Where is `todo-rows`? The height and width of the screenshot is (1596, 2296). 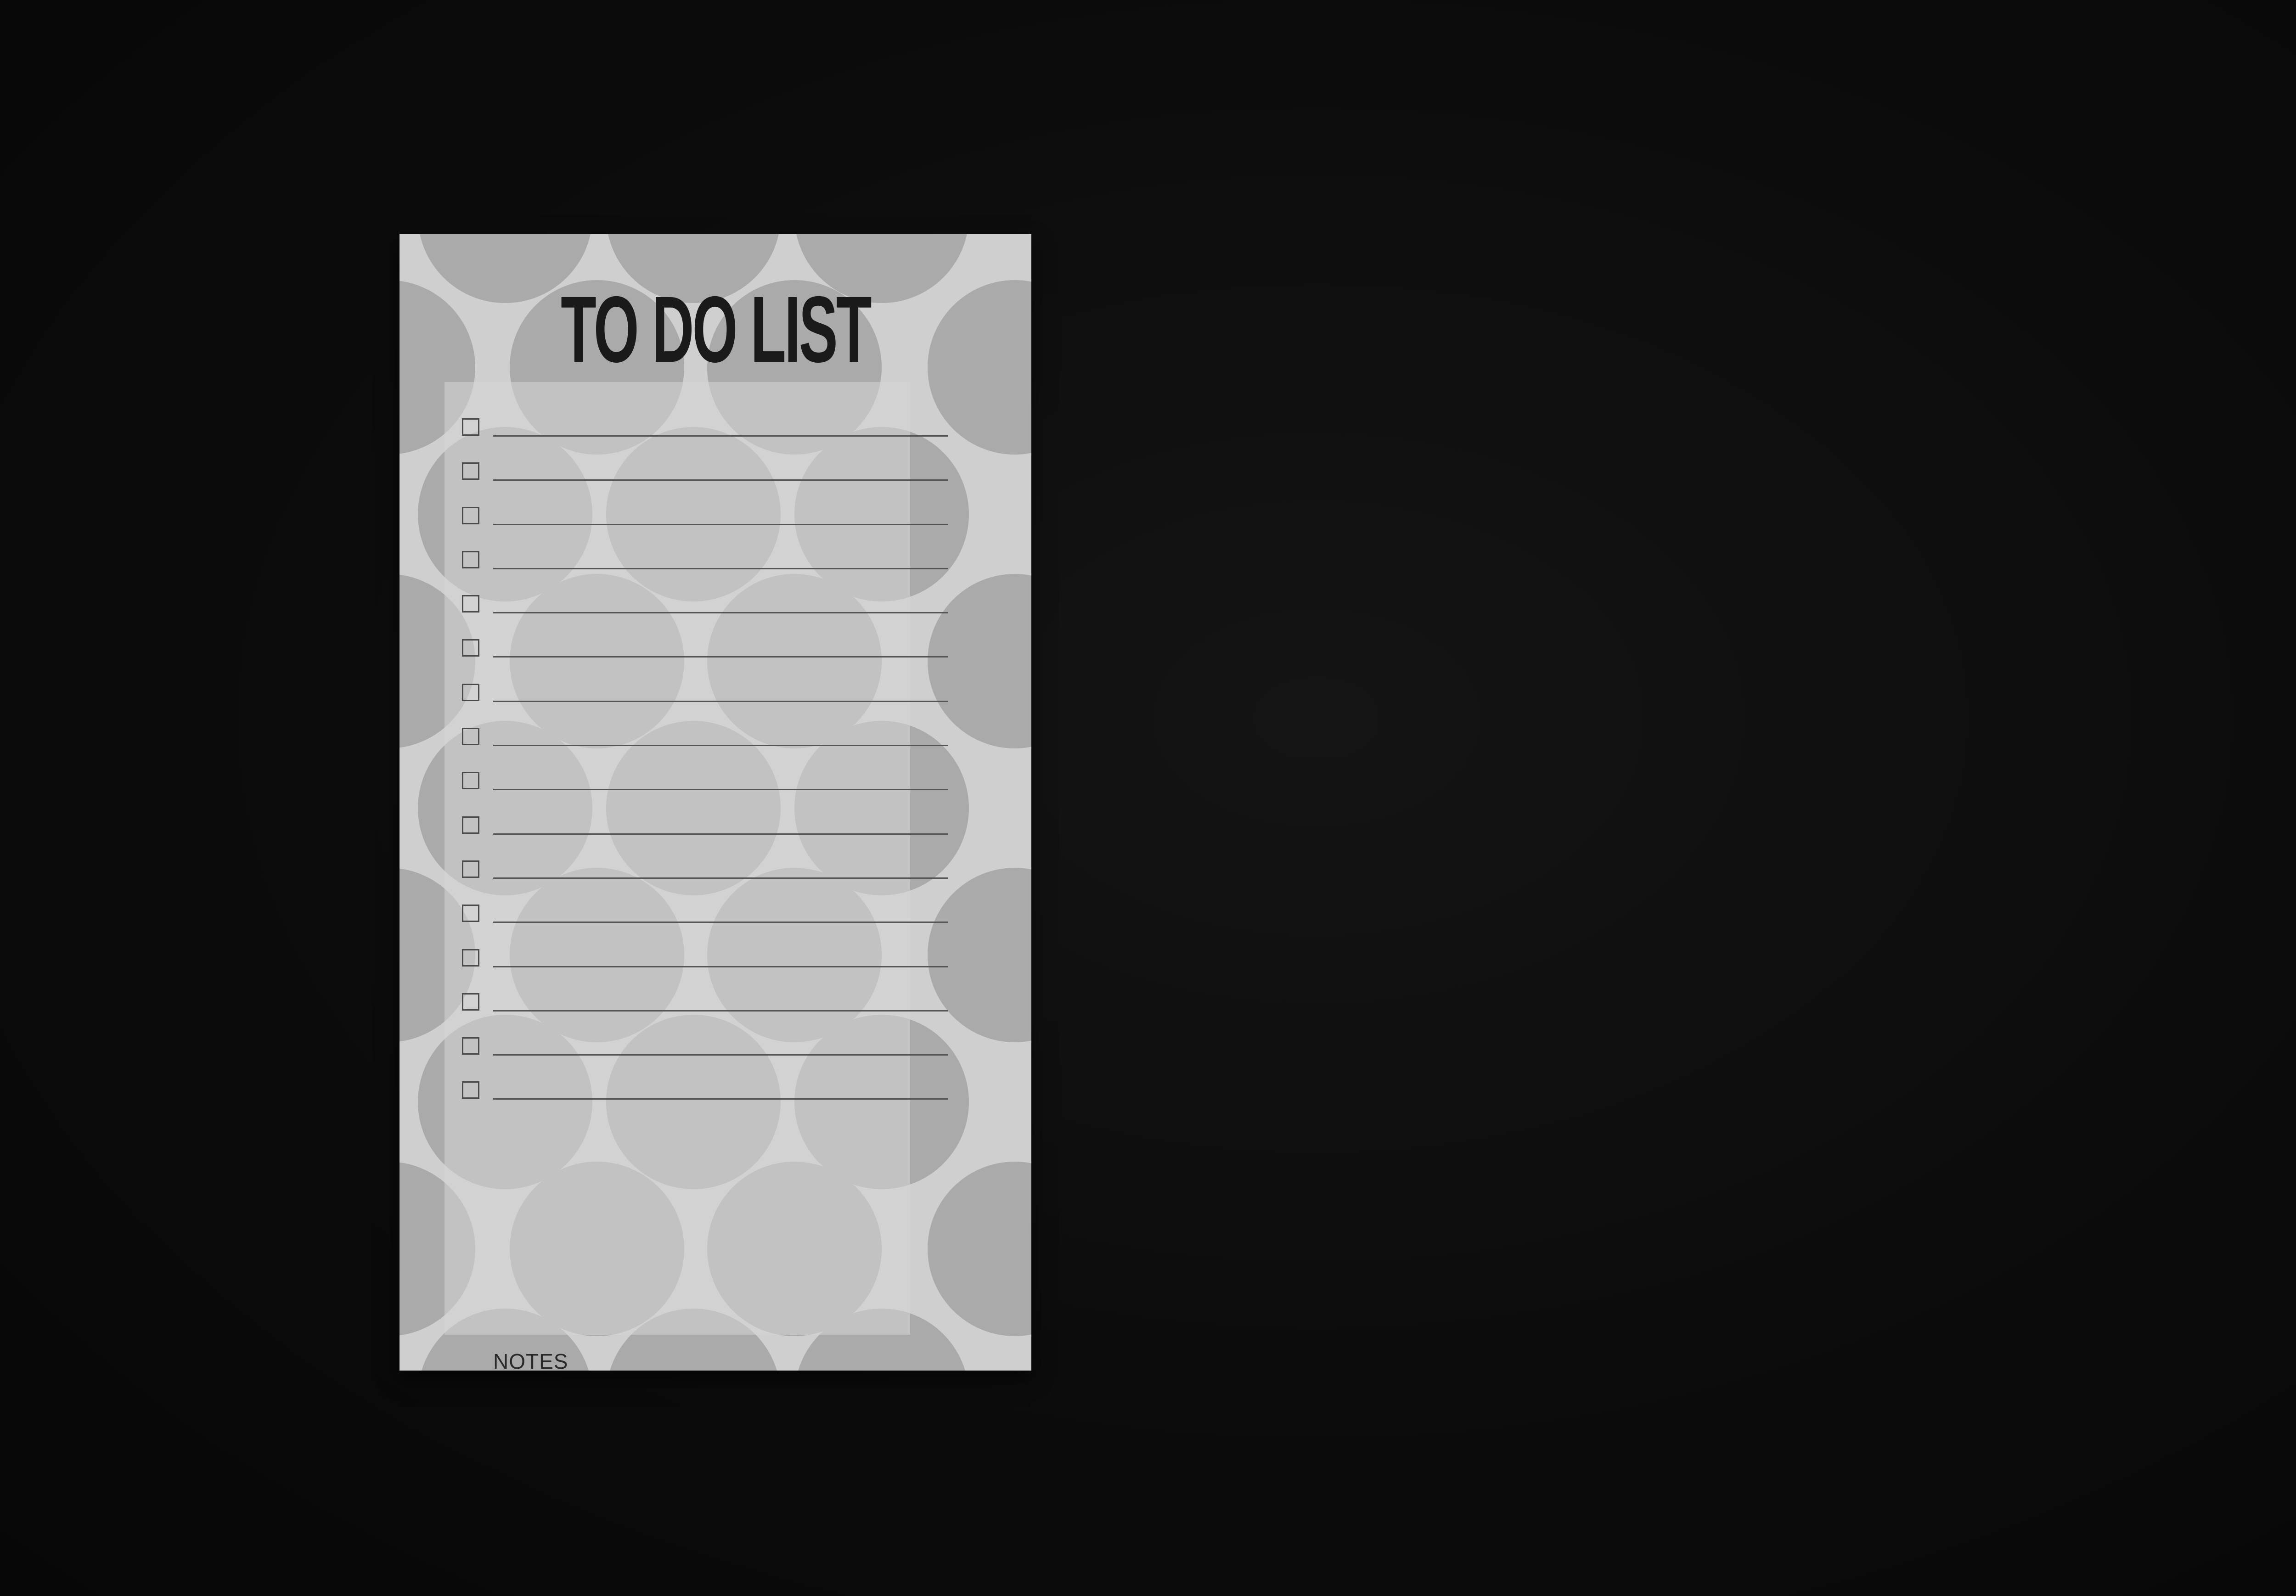
todo-rows is located at coordinates (705, 764).